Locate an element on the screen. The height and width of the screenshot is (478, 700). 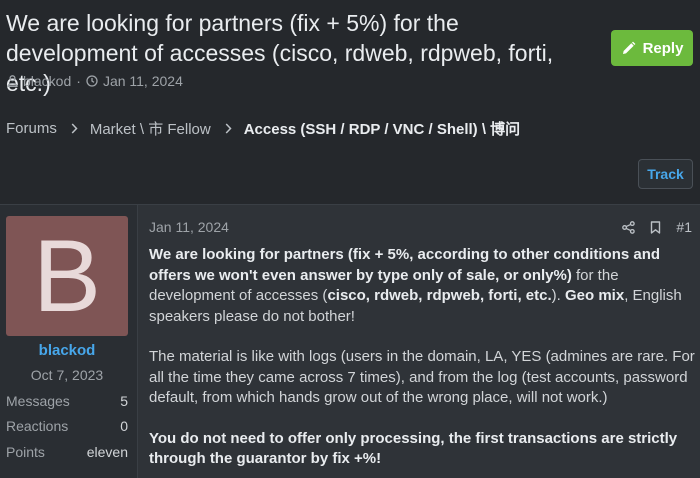
stat-messages: Messages 5 is located at coordinates (67, 402).